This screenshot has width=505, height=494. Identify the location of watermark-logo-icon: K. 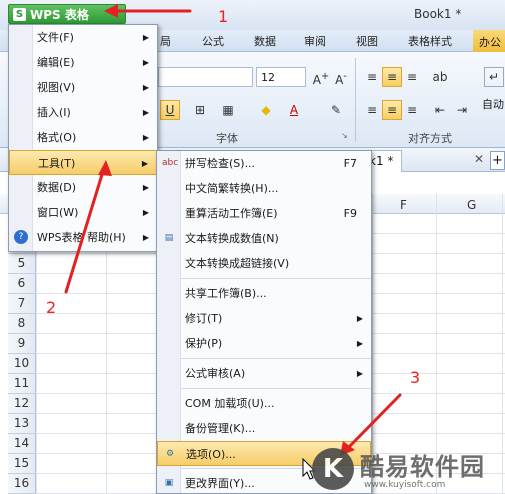
(333, 469).